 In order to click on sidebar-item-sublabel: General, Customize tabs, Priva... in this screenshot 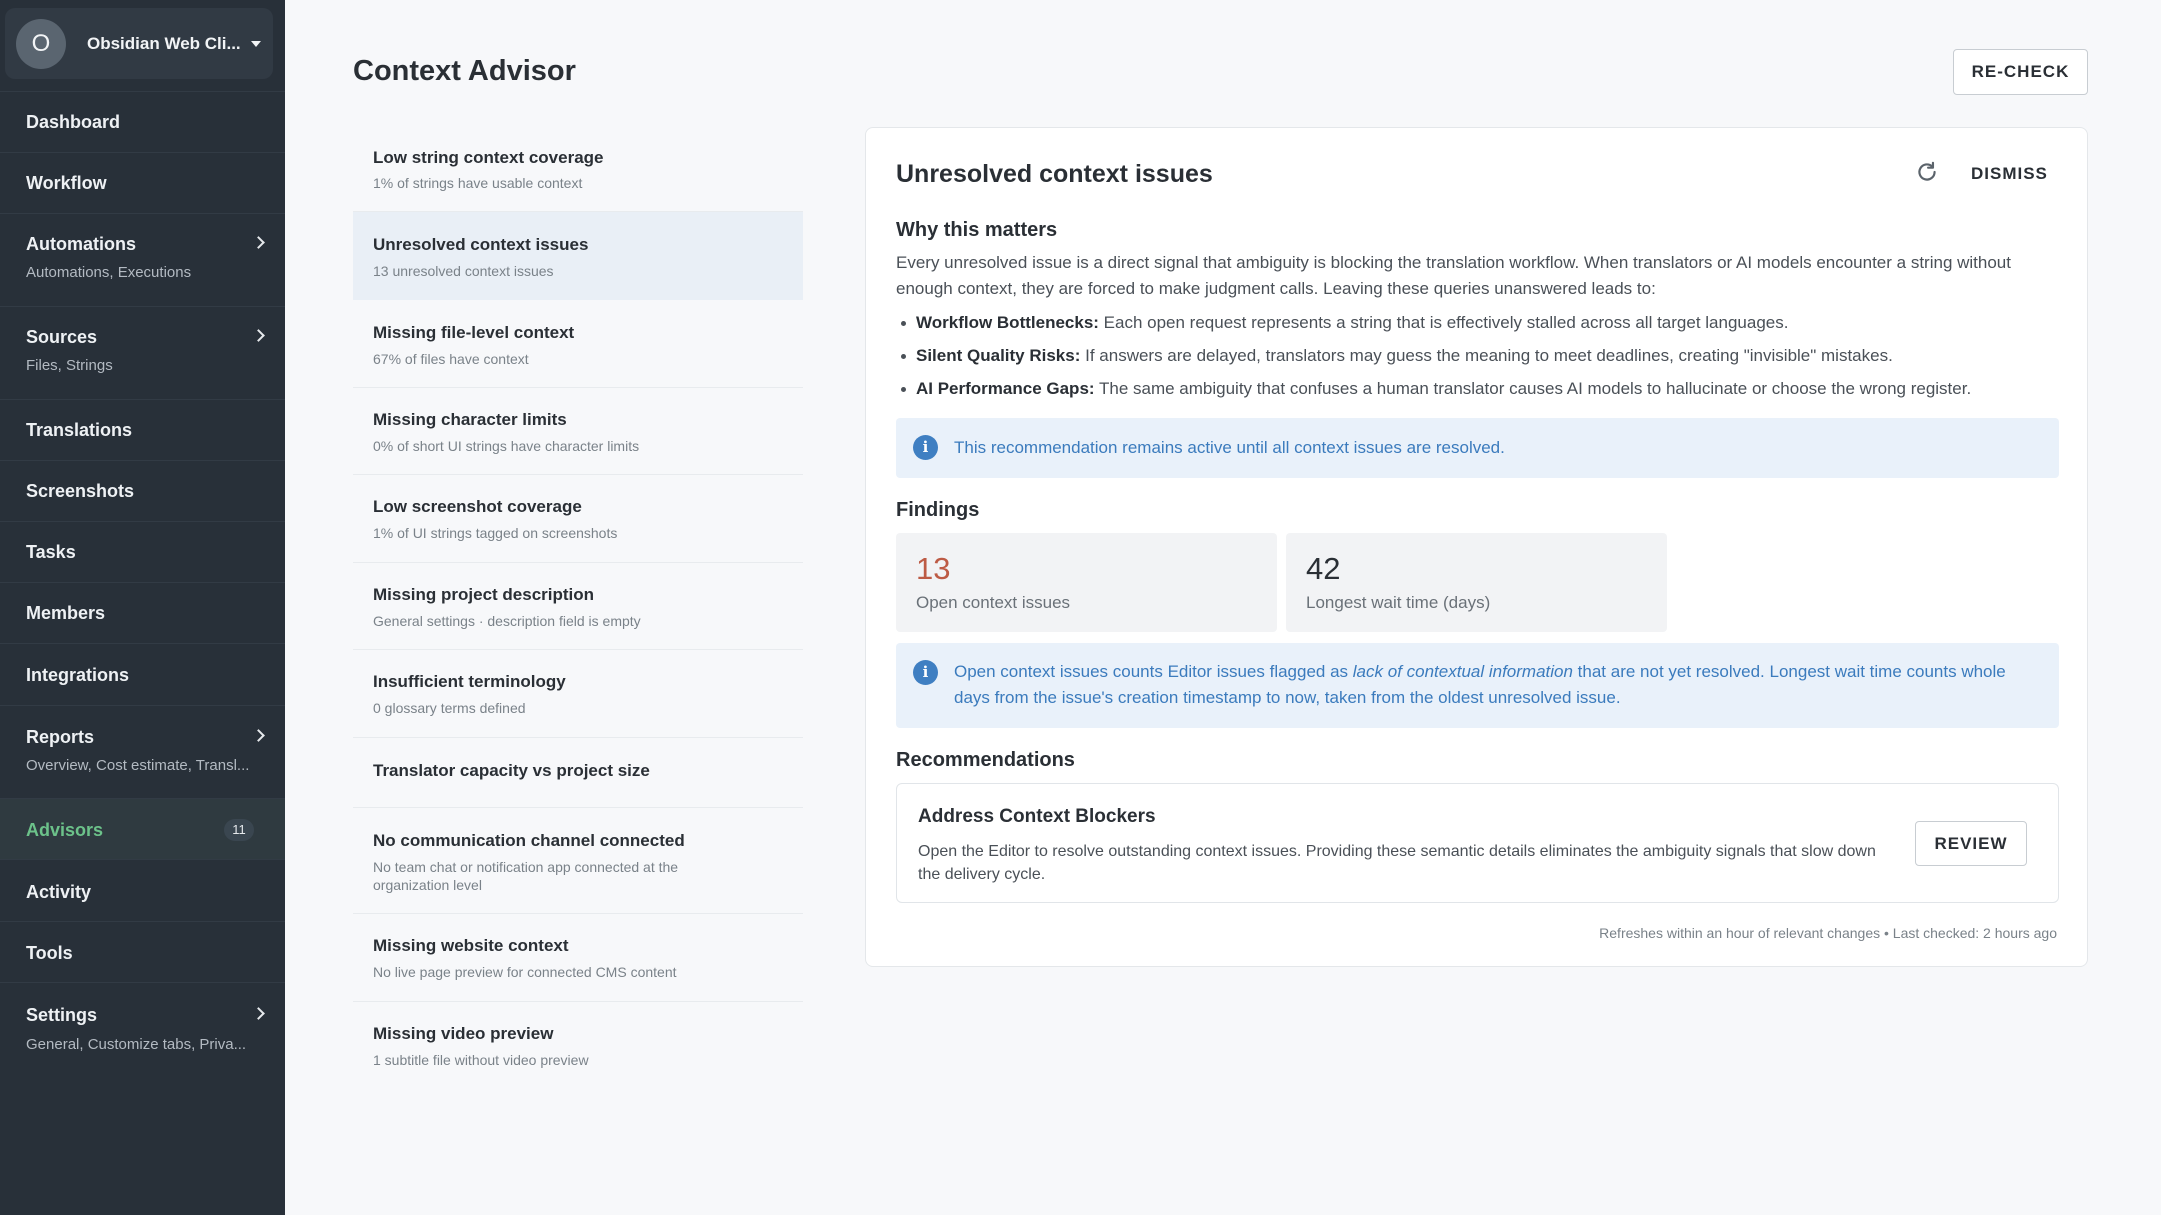, I will do `click(136, 1044)`.